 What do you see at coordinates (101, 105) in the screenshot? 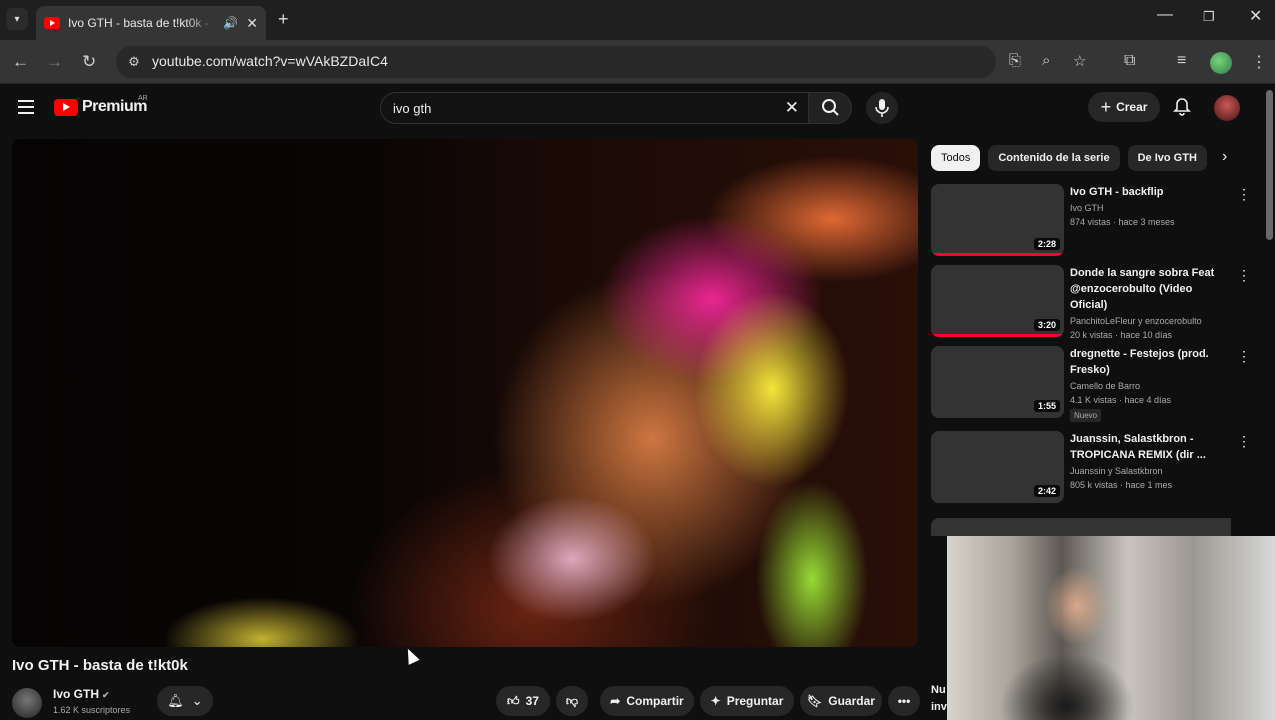
I see `youtube-premium-logo: Premium AR` at bounding box center [101, 105].